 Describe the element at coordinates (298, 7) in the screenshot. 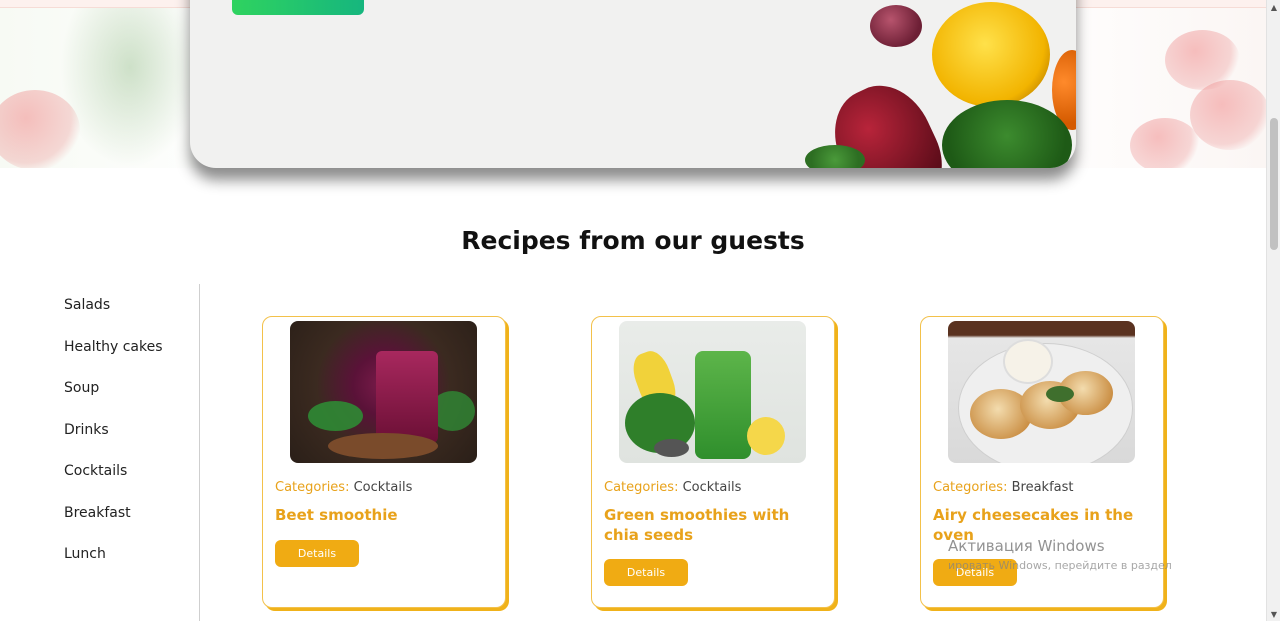

I see `hero-button` at that location.